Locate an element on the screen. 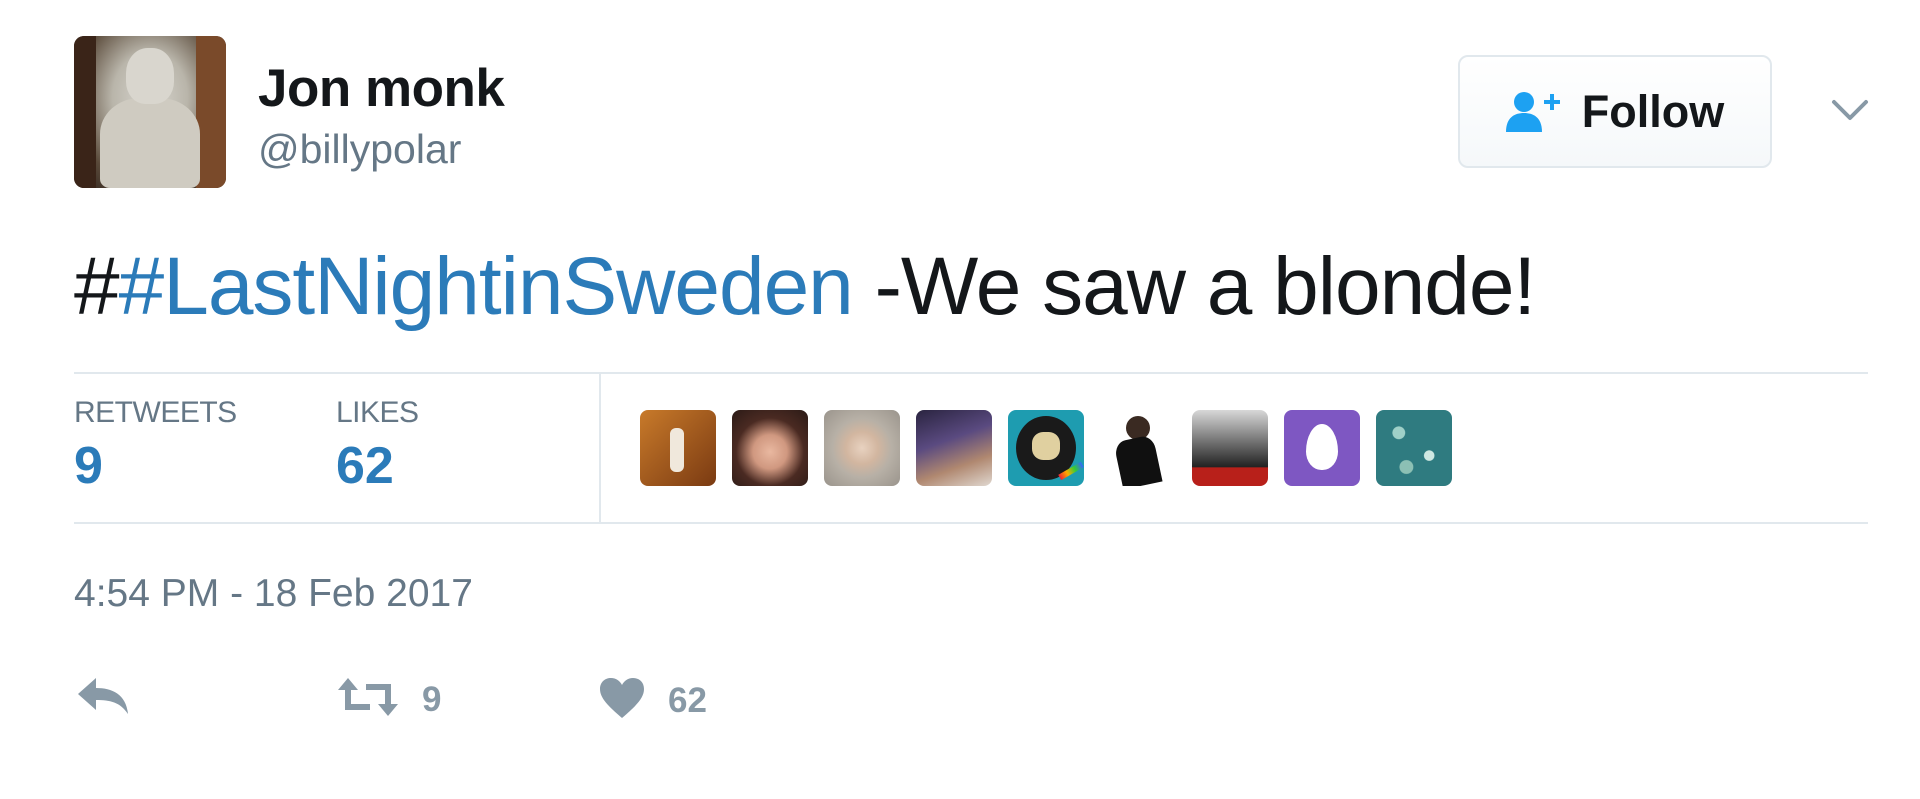  retweet-button: 9 is located at coordinates (388, 699).